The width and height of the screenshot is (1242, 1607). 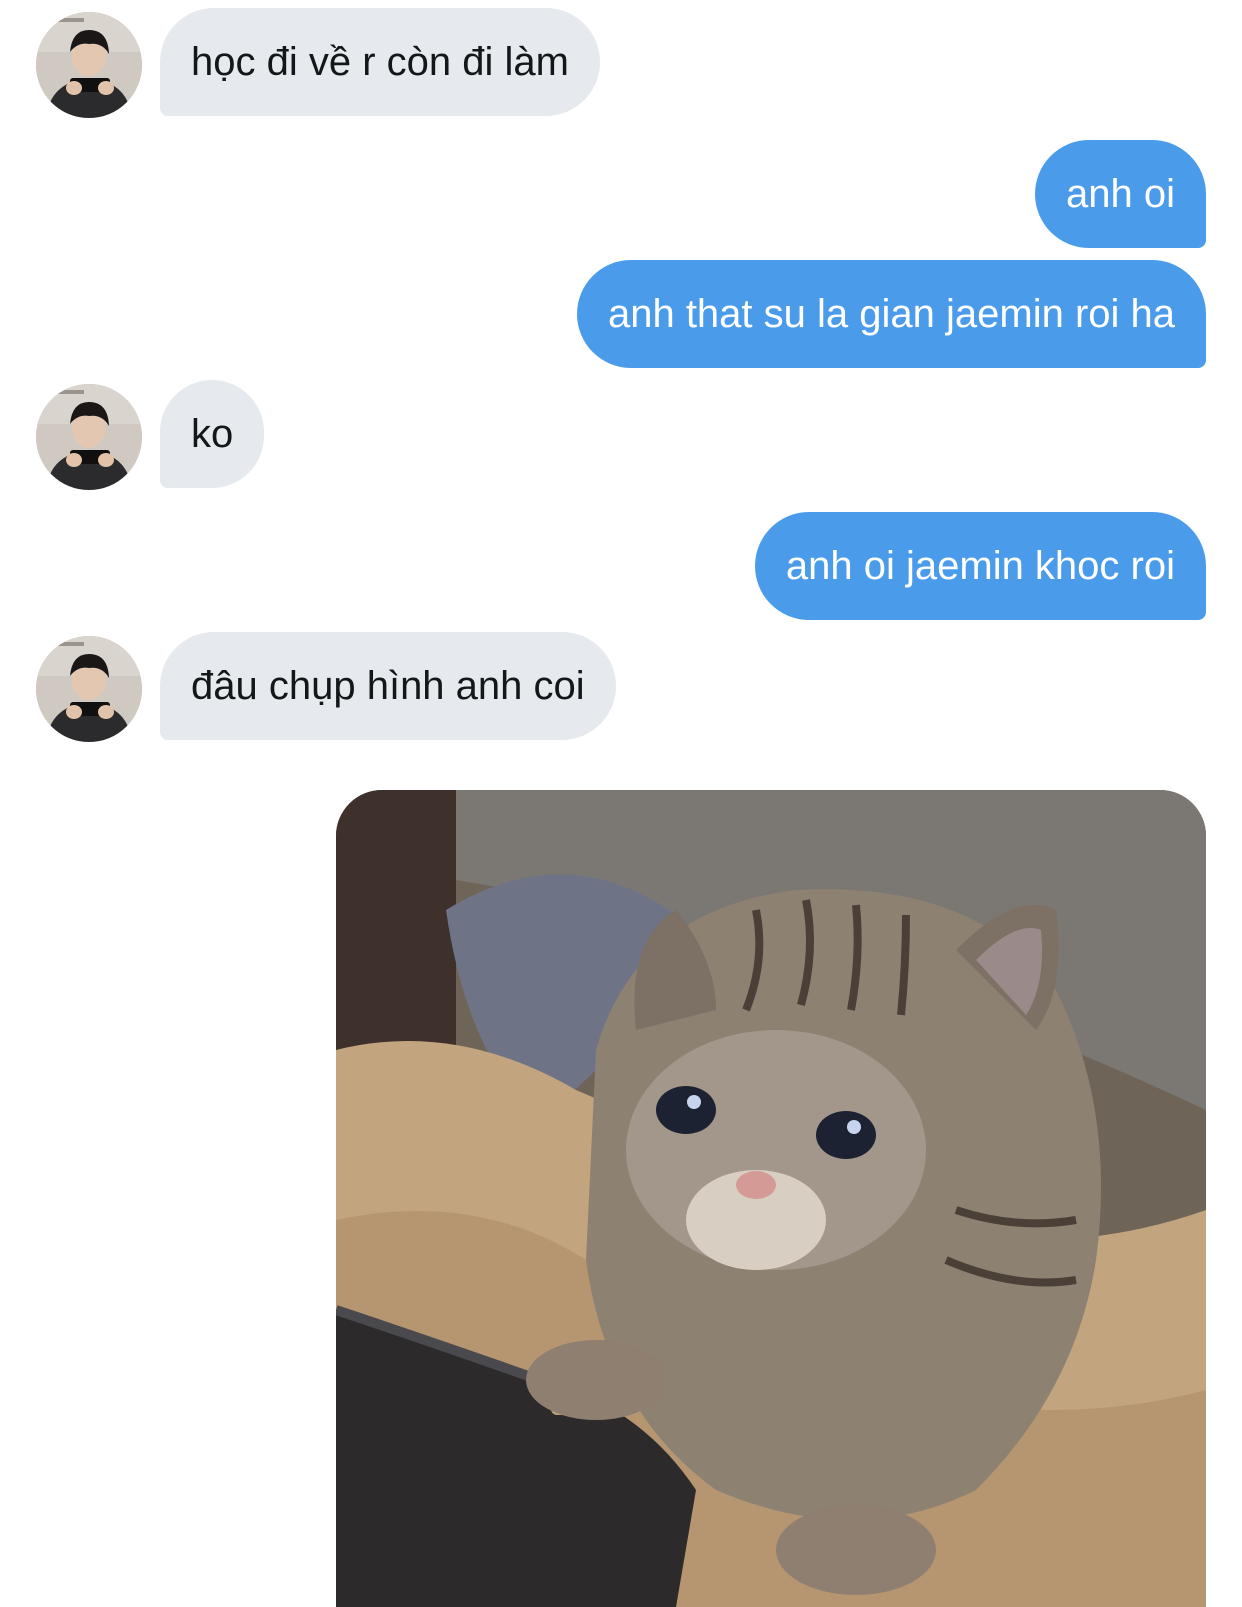 What do you see at coordinates (1120, 194) in the screenshot?
I see `outgoing-message-bubble: anh oi` at bounding box center [1120, 194].